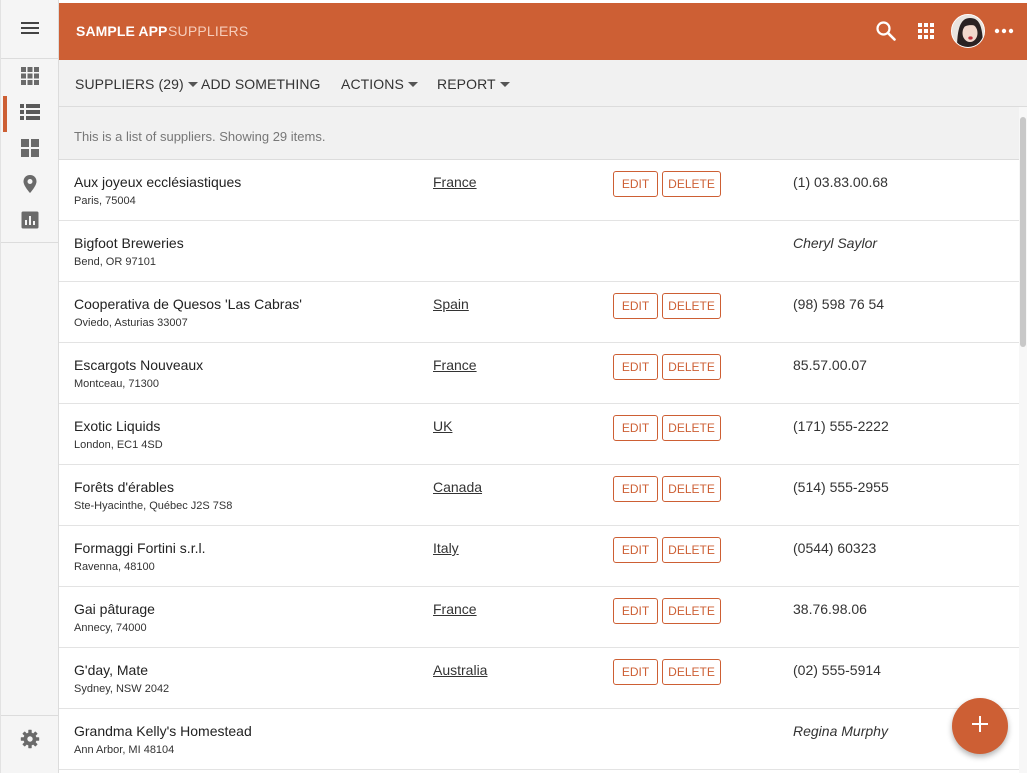  Describe the element at coordinates (457, 487) in the screenshot. I see `country-link: Canada` at that location.